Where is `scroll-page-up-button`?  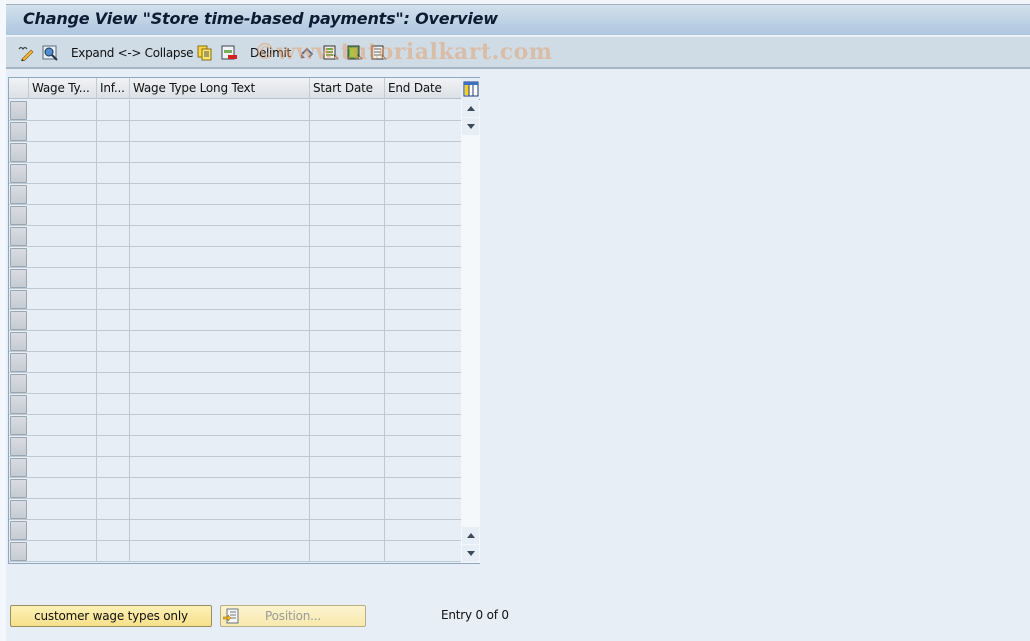 scroll-page-up-button is located at coordinates (470, 535).